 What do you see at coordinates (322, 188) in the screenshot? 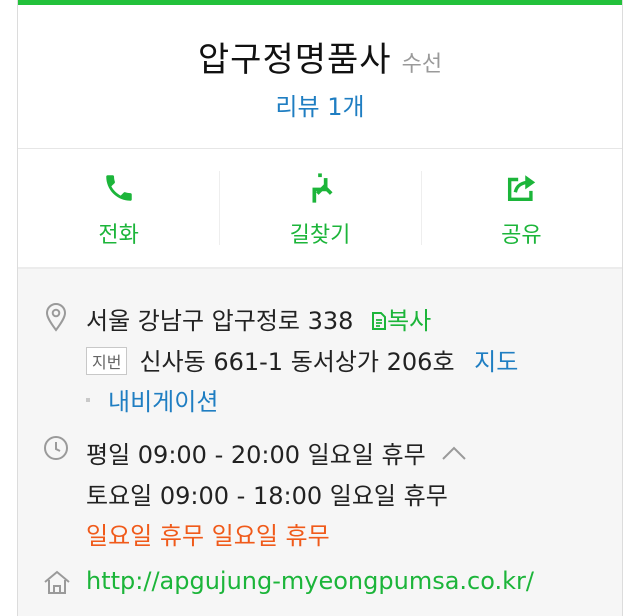
I see `directions-icon` at bounding box center [322, 188].